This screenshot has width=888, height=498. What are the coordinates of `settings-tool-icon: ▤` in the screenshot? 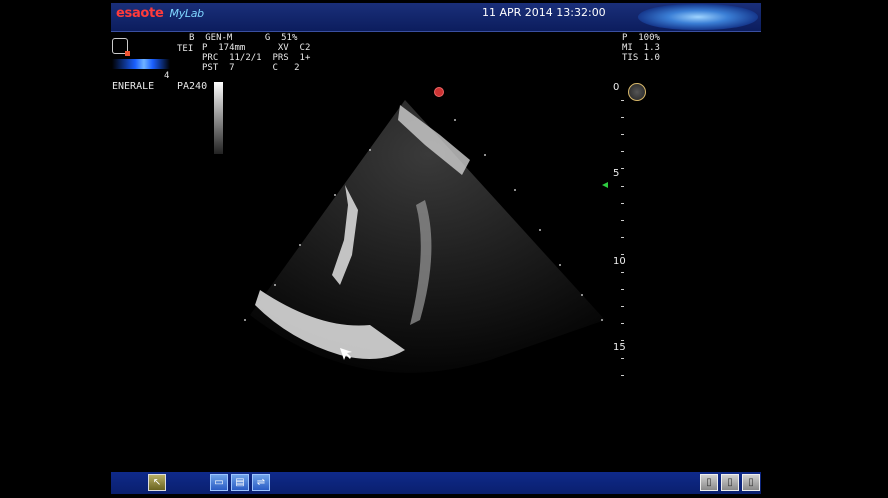 It's located at (240, 482).